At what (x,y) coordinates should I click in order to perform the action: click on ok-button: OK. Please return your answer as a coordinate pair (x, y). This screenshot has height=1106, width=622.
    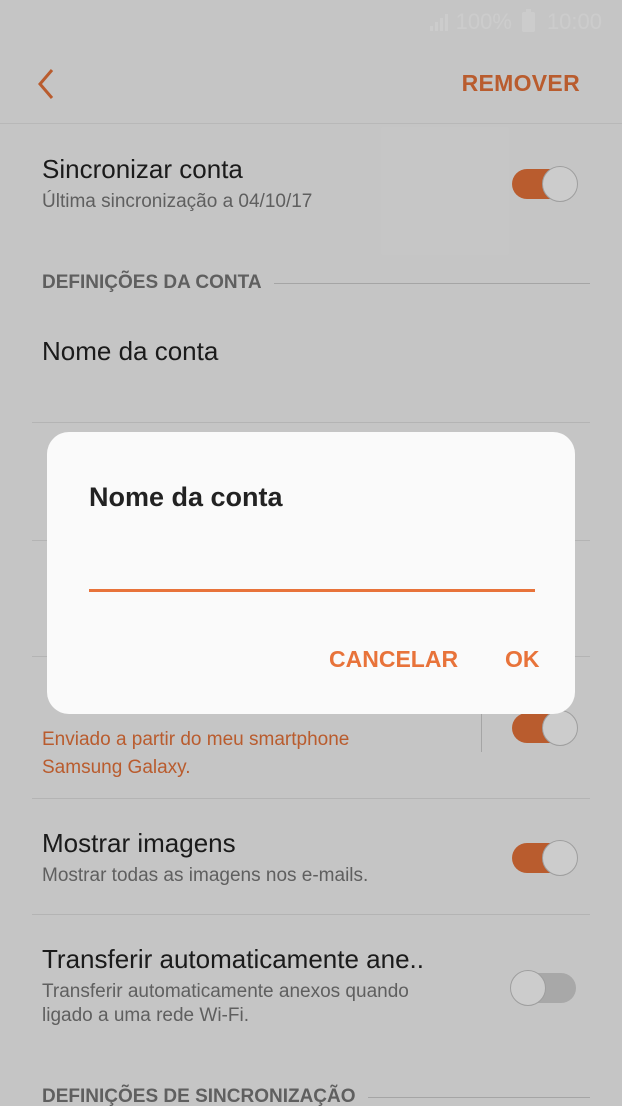
    Looking at the image, I should click on (522, 659).